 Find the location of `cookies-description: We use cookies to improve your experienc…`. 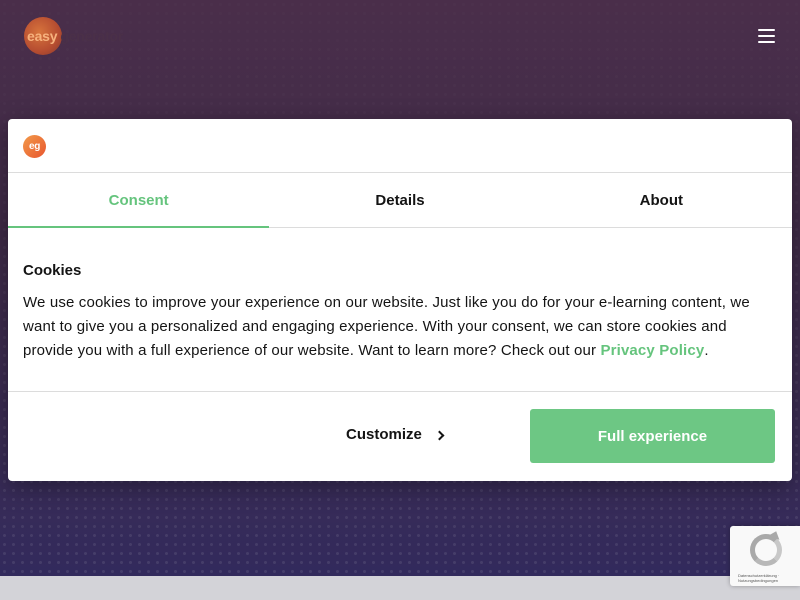

cookies-description: We use cookies to improve your experienc… is located at coordinates (400, 327).